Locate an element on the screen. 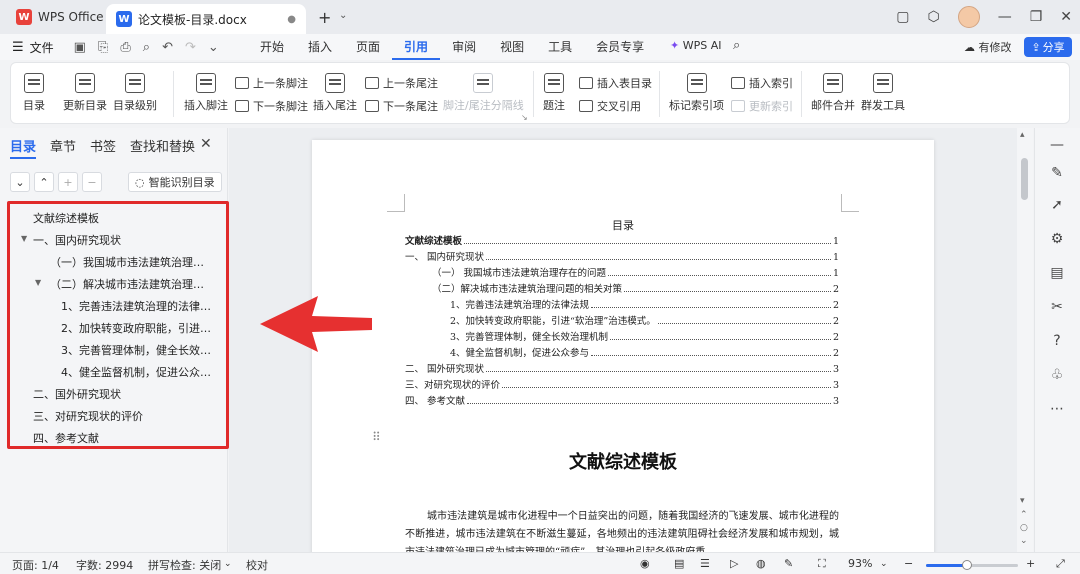  eye-icon: ◉ is located at coordinates (645, 563).